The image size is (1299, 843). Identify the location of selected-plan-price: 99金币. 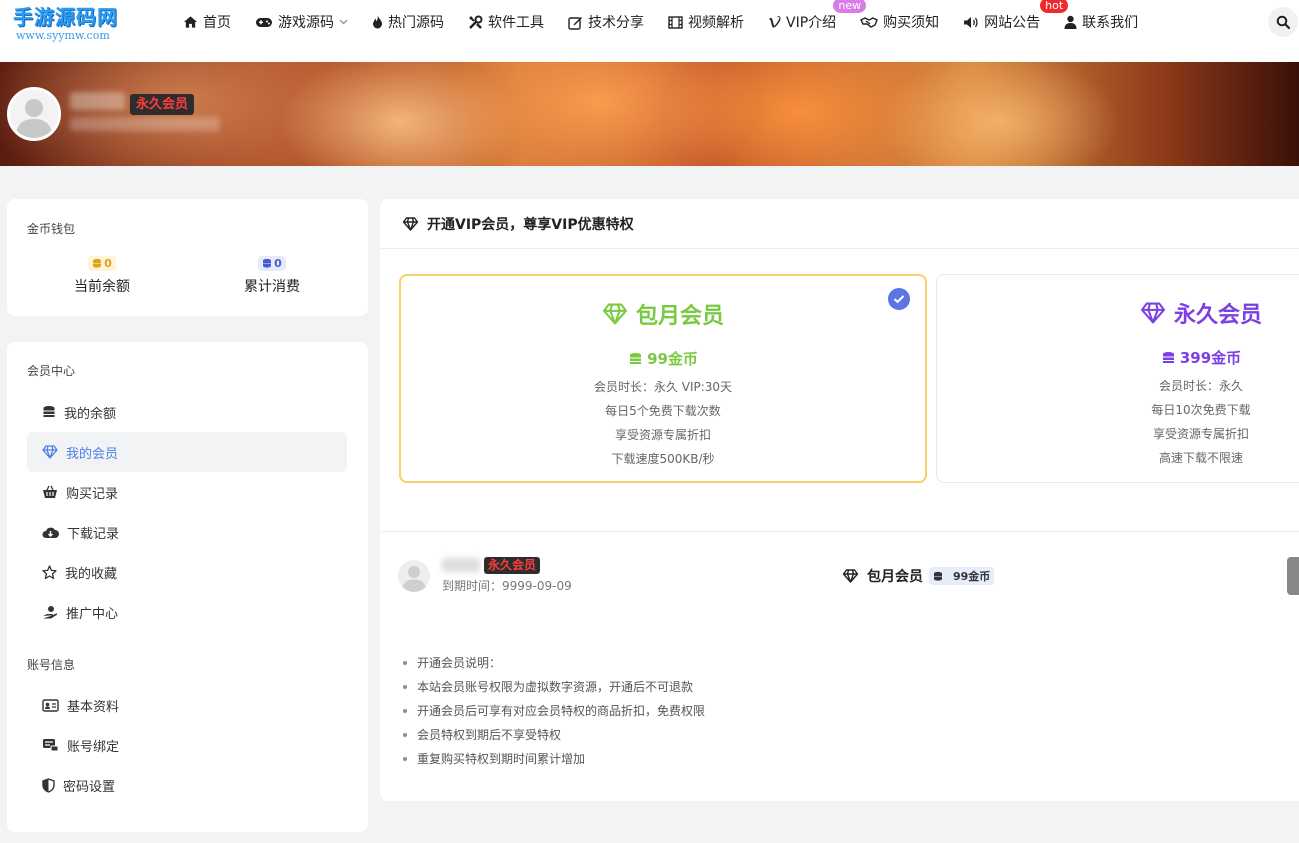
(962, 576).